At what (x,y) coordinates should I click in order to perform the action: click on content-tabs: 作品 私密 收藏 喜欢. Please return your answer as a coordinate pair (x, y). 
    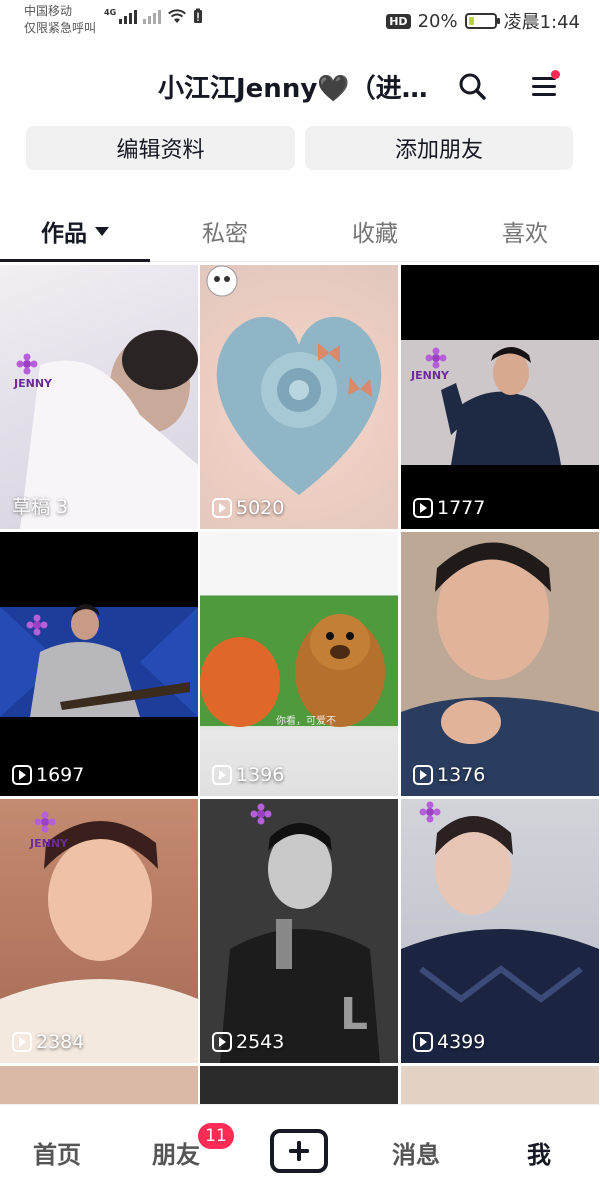
    Looking at the image, I should click on (300, 231).